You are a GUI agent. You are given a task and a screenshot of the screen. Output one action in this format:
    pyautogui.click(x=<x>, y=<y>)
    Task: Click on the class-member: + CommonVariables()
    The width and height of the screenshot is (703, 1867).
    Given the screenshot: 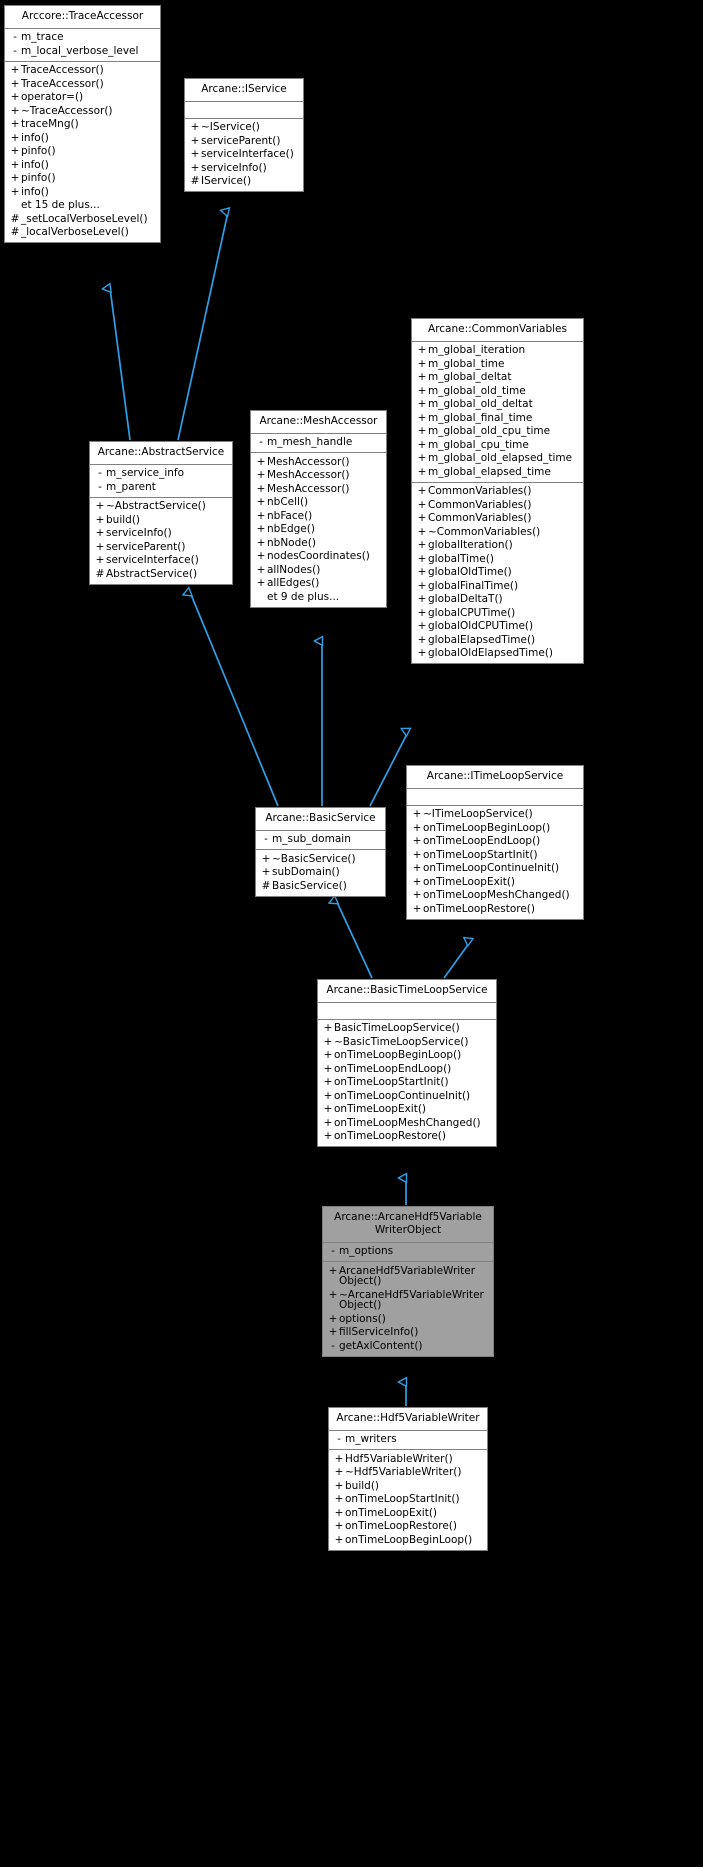 What is the action you would take?
    pyautogui.click(x=497, y=519)
    